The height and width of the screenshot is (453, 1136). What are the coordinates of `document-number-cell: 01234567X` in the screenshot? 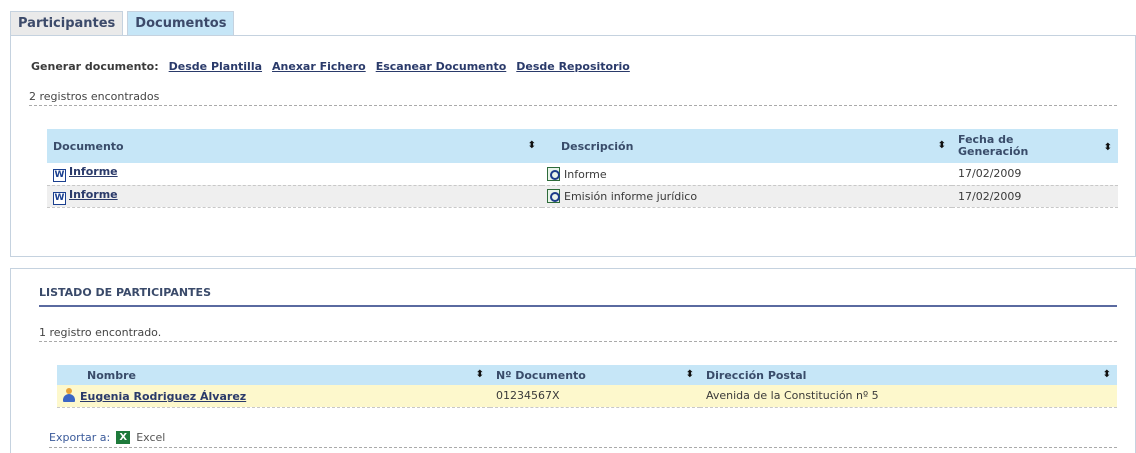 It's located at (595, 396).